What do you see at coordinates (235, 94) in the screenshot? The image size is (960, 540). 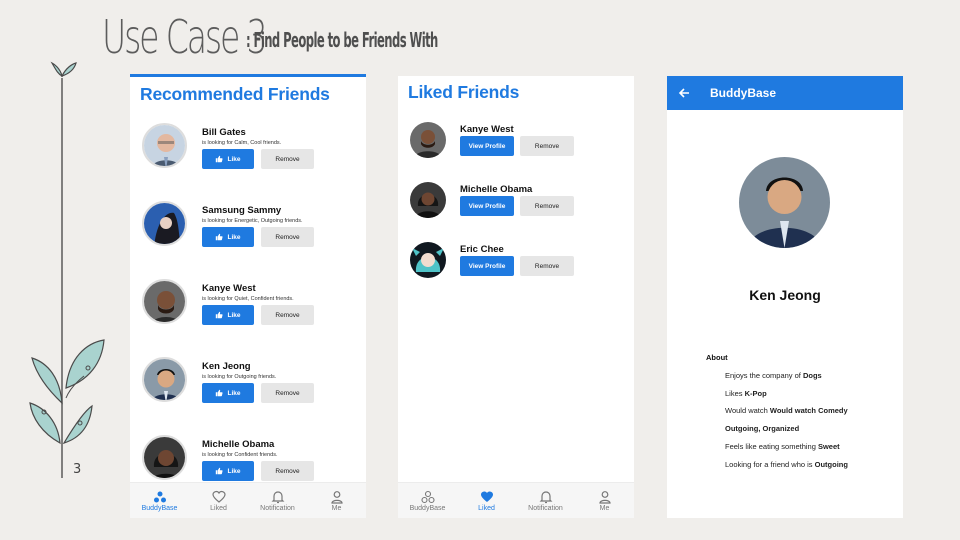 I see `screen-heading: Recommended Friends` at bounding box center [235, 94].